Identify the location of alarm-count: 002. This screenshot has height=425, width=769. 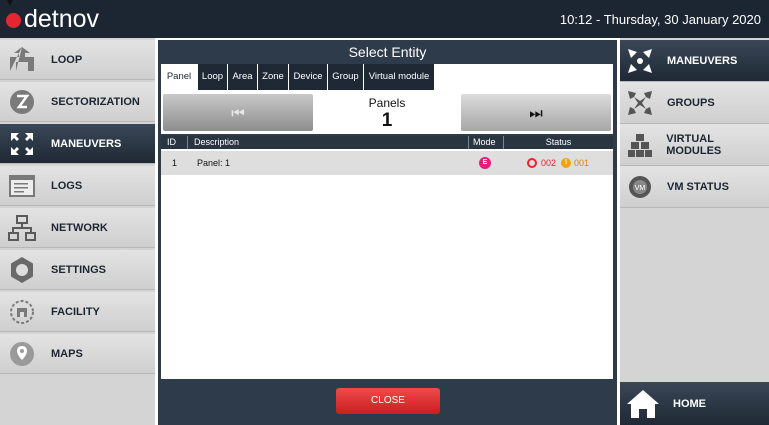
(549, 163).